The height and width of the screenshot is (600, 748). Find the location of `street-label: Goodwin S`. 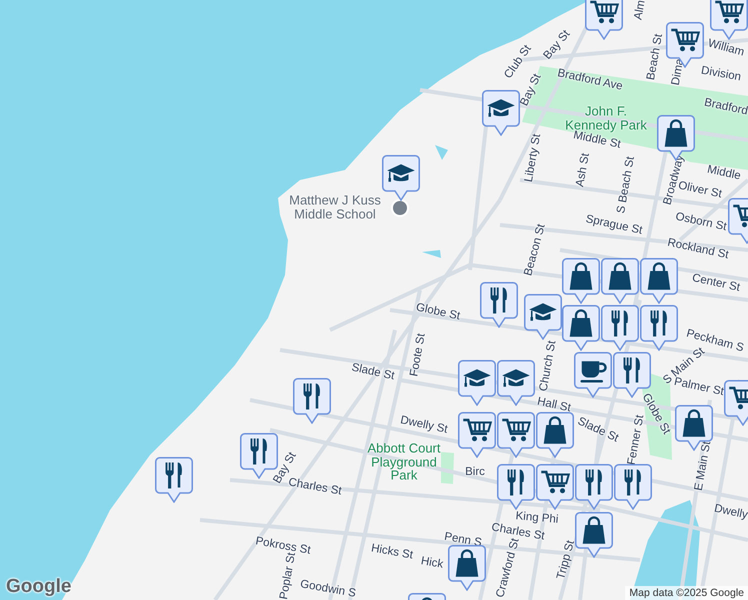

street-label: Goodwin S is located at coordinates (328, 589).